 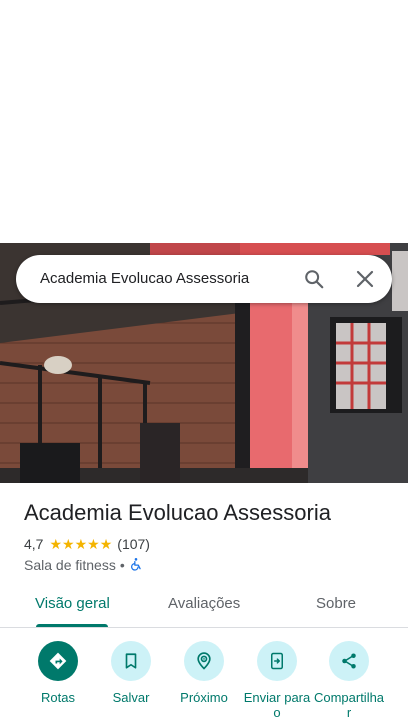 I want to click on category-row: Sala de fitness •, so click(x=83, y=565).